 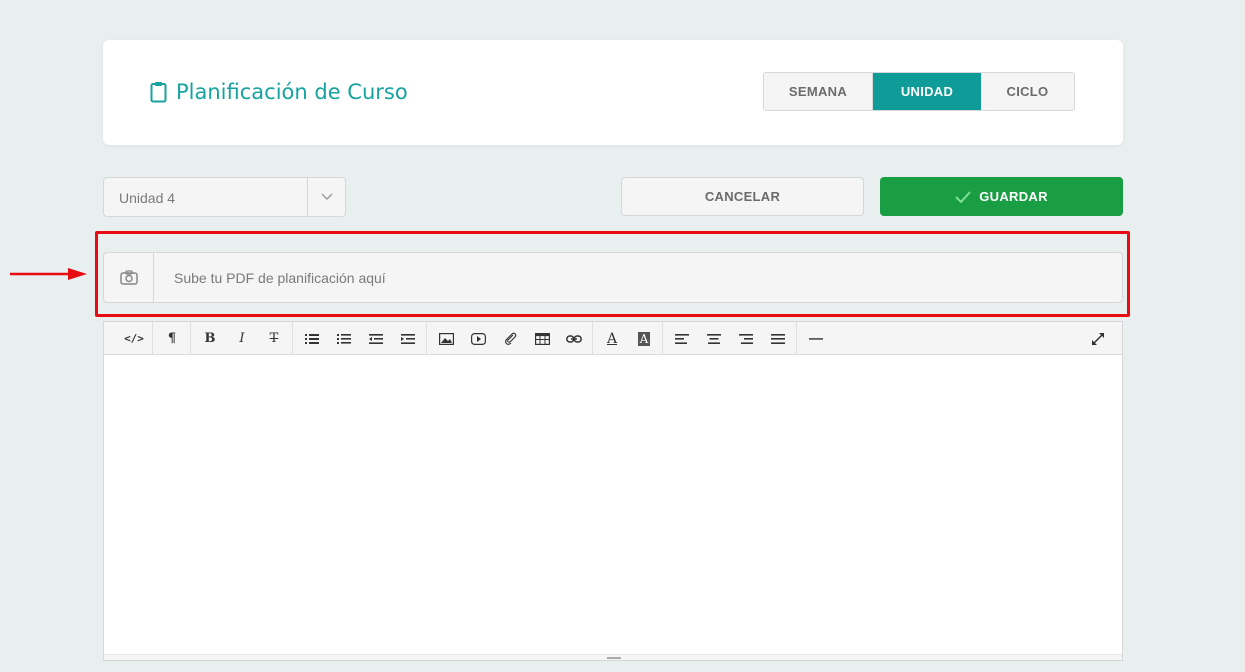 What do you see at coordinates (147, 198) in the screenshot?
I see `unit-select-value: Unidad 4` at bounding box center [147, 198].